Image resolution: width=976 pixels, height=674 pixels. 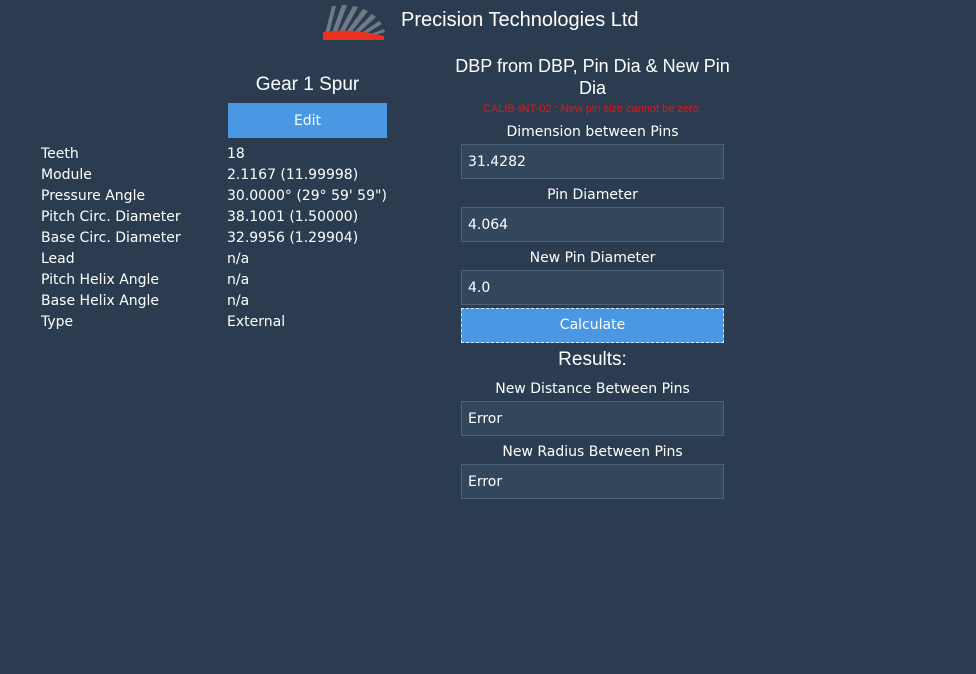 What do you see at coordinates (354, 22) in the screenshot?
I see `company-logo-fan-icon` at bounding box center [354, 22].